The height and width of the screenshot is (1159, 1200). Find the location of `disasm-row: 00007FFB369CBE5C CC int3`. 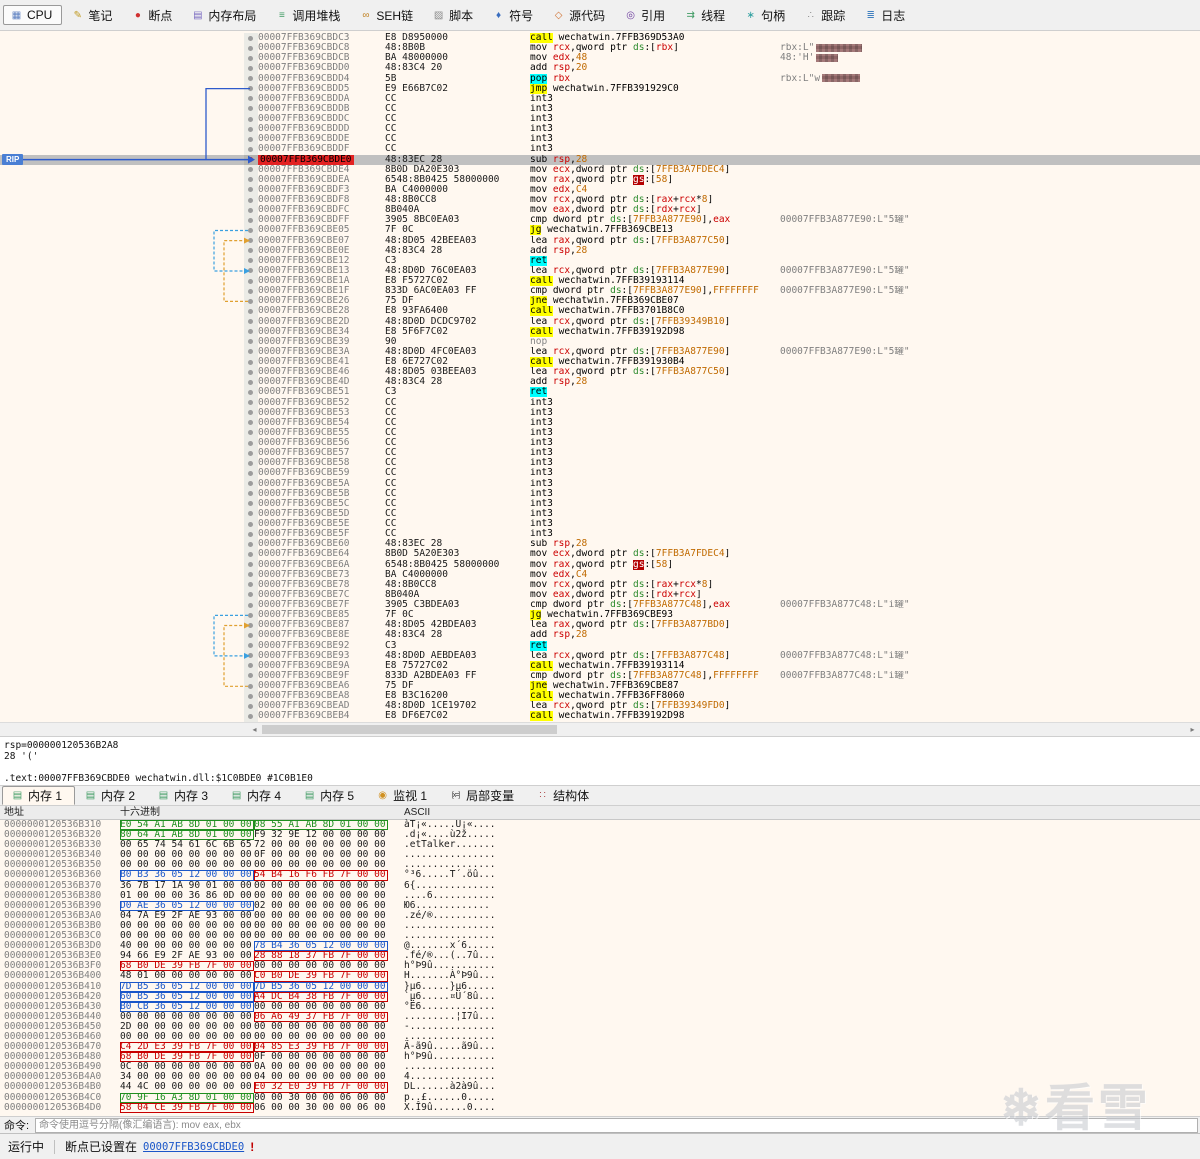

disasm-row: 00007FFB369CBE5C CC int3 is located at coordinates (600, 503).